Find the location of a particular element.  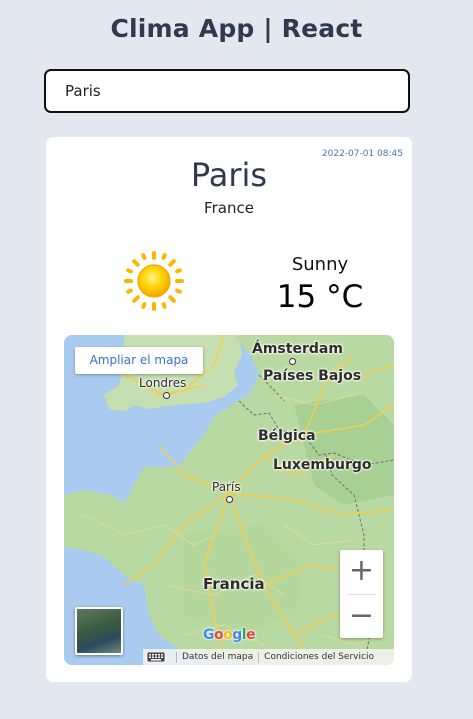

zoom-control: + − is located at coordinates (361, 594).